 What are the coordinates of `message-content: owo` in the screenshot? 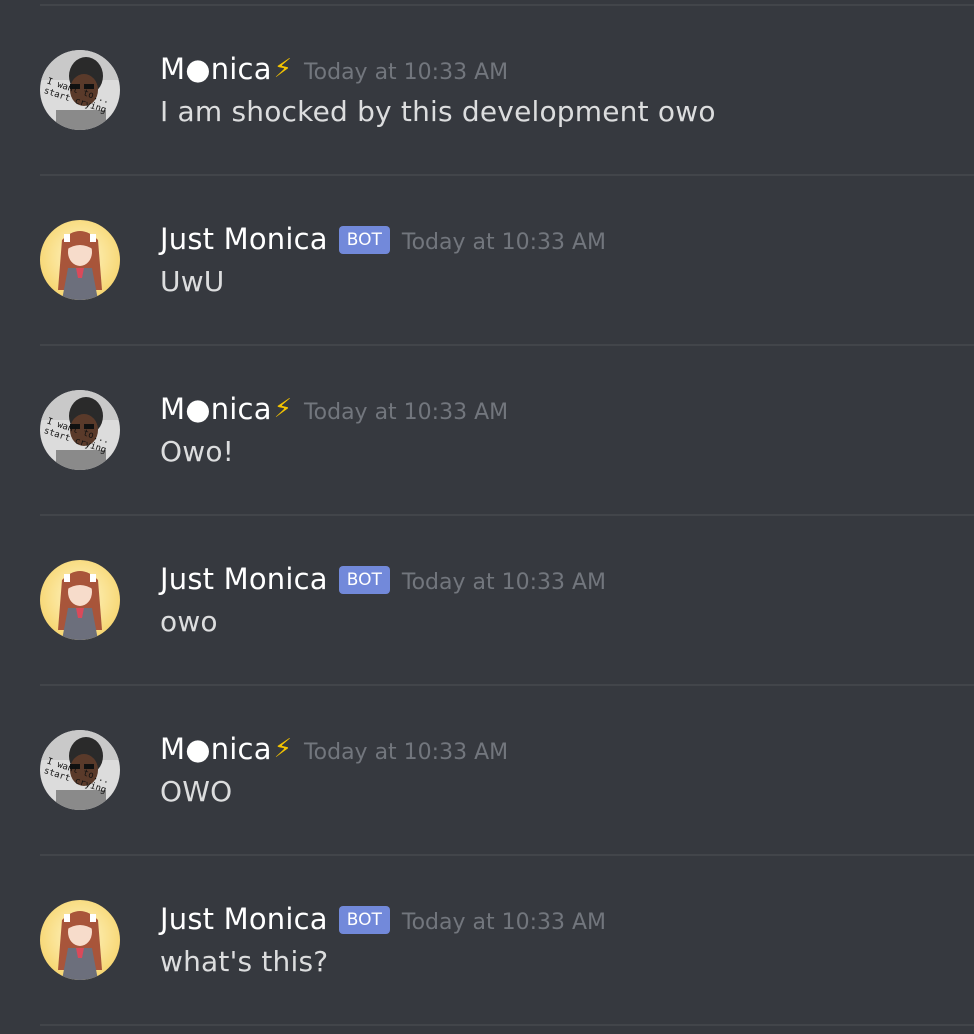 It's located at (189, 621).